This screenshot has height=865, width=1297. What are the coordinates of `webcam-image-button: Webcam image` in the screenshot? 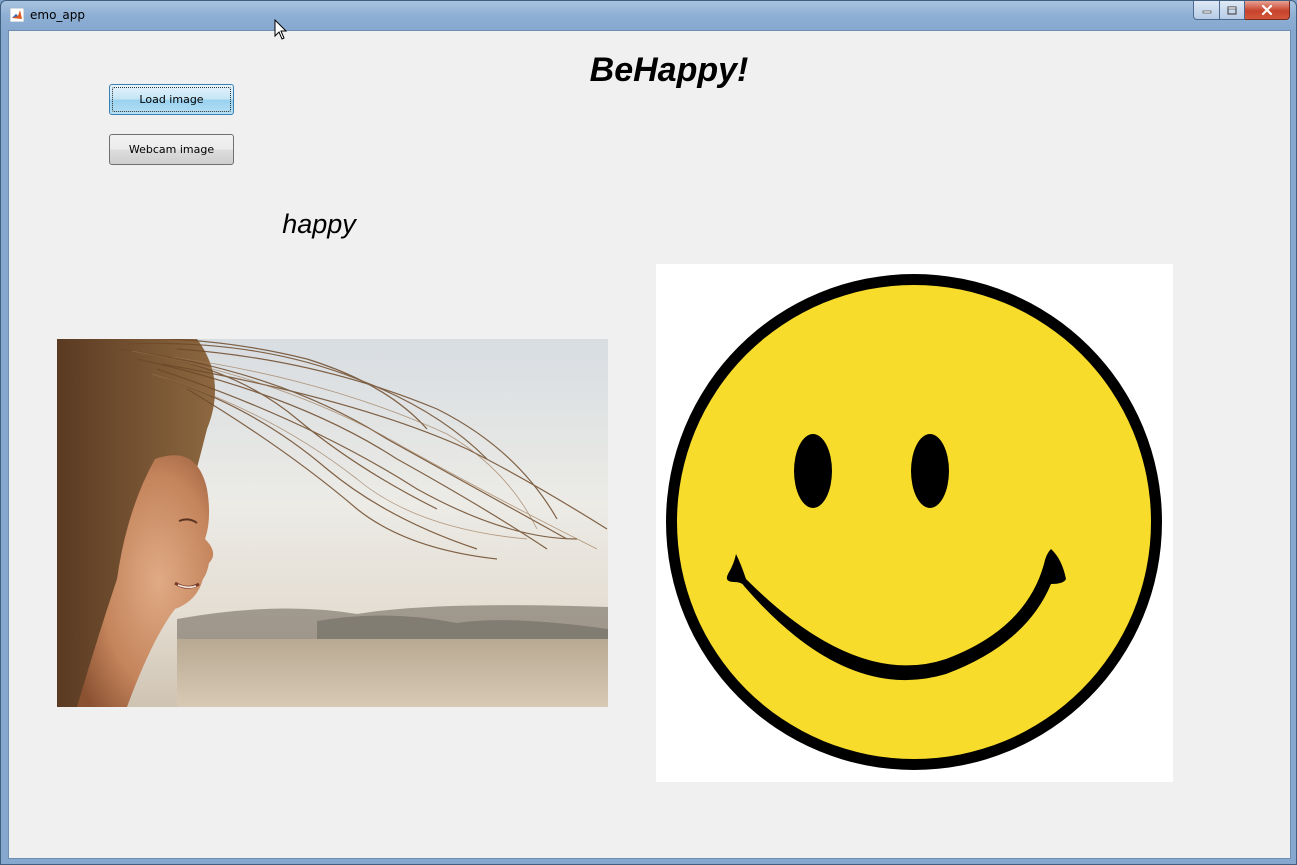 It's located at (171, 149).